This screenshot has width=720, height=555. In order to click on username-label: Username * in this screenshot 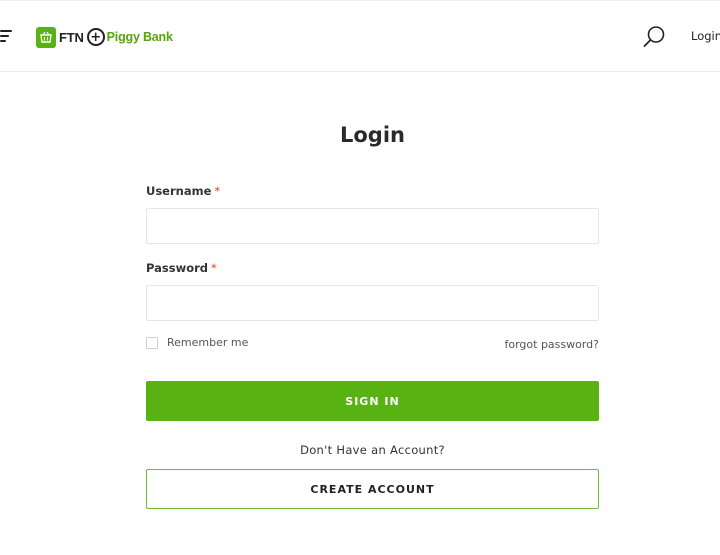, I will do `click(183, 191)`.